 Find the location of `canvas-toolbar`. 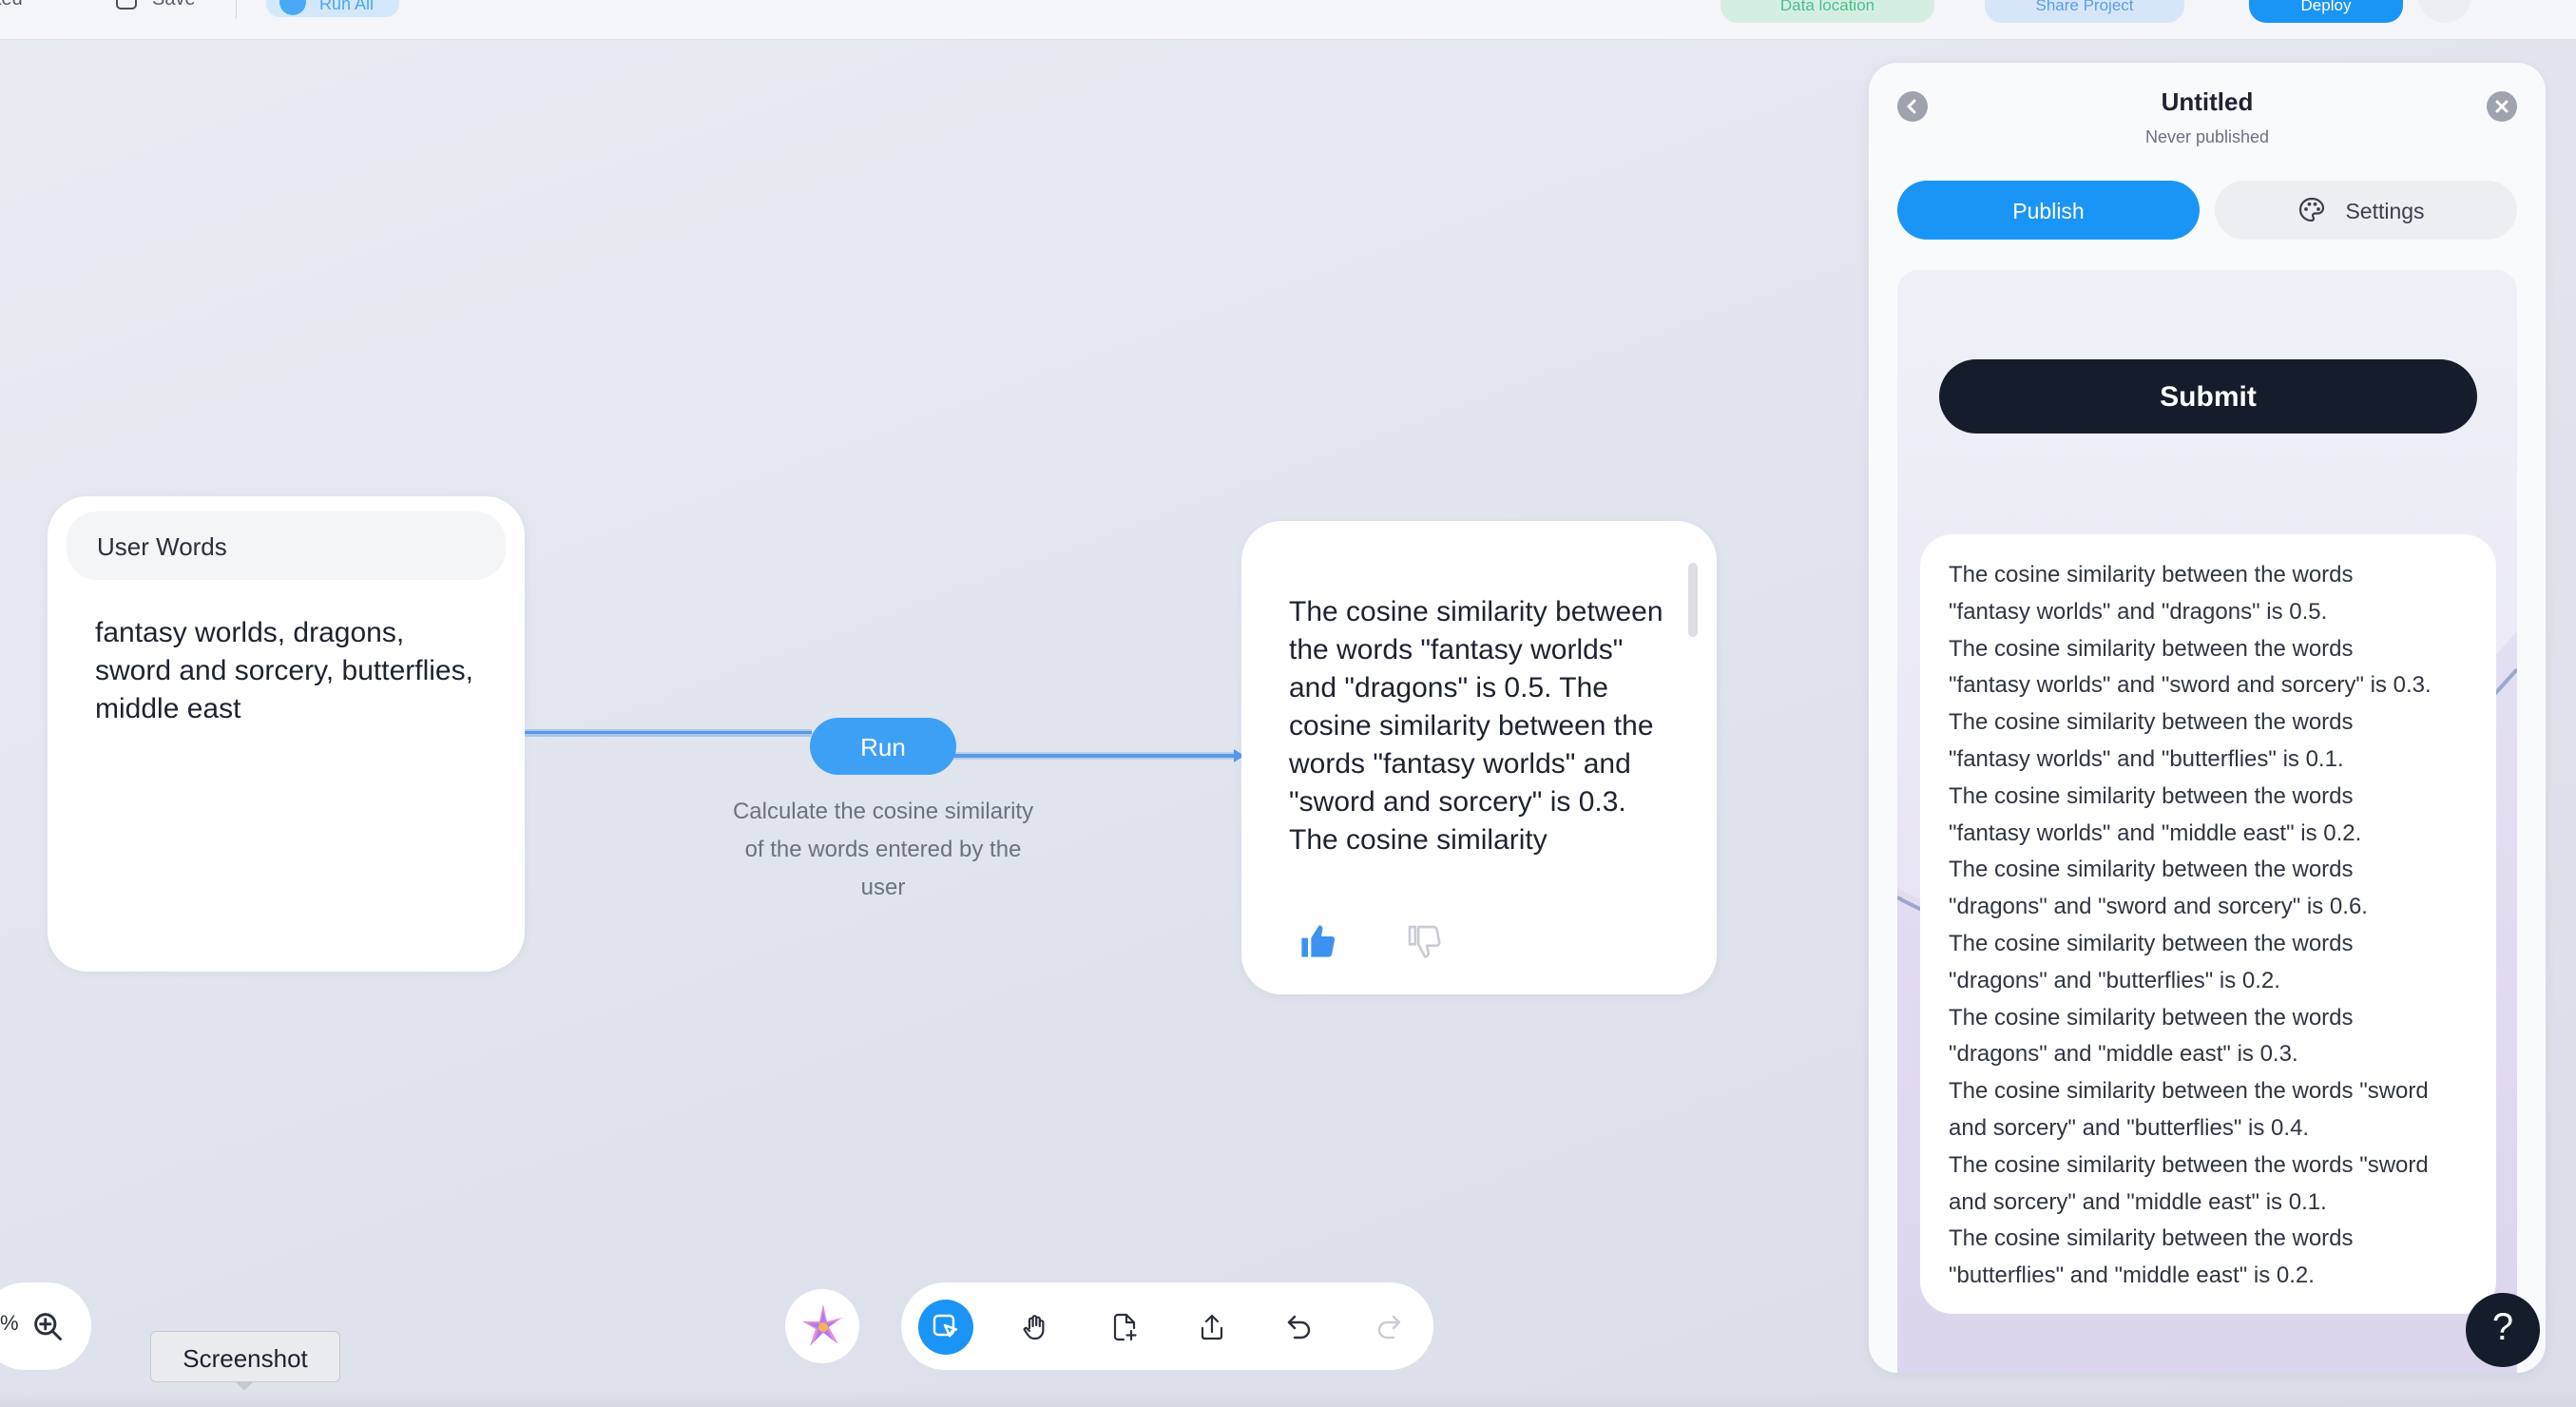

canvas-toolbar is located at coordinates (1167, 1326).